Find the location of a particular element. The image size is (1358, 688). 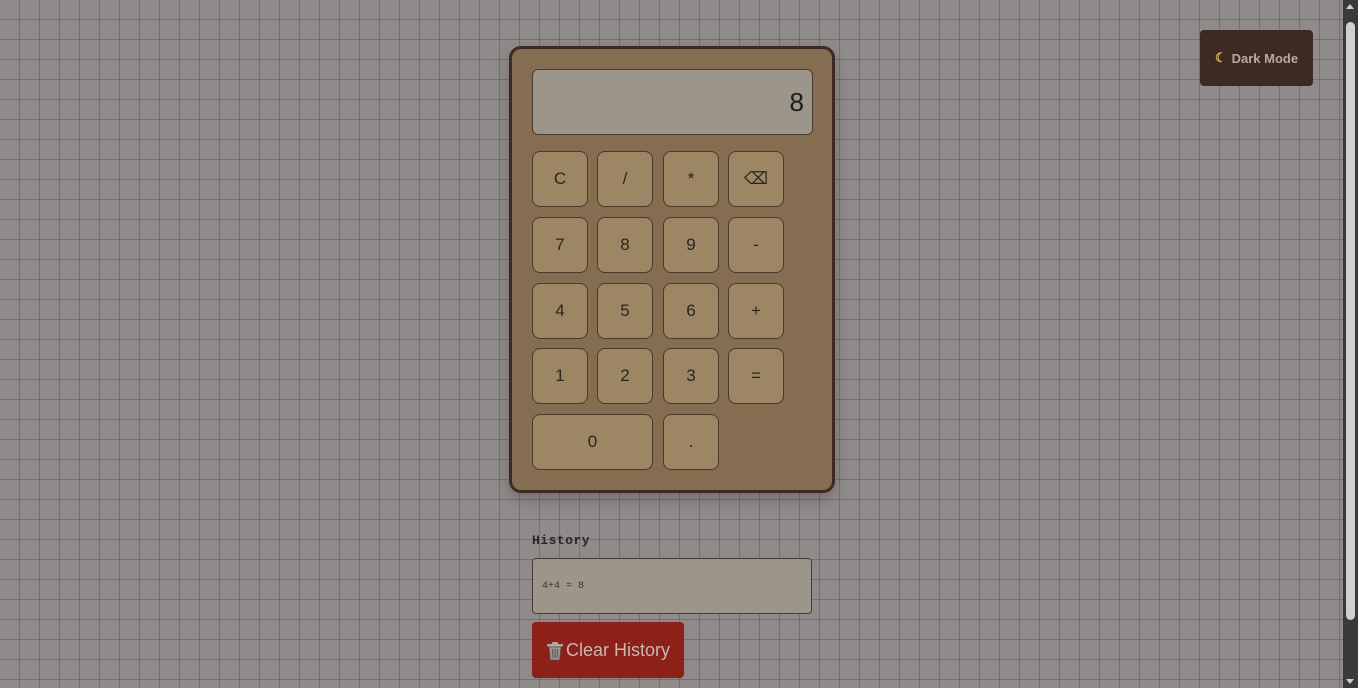

scroll-up-icon is located at coordinates (1350, 6).